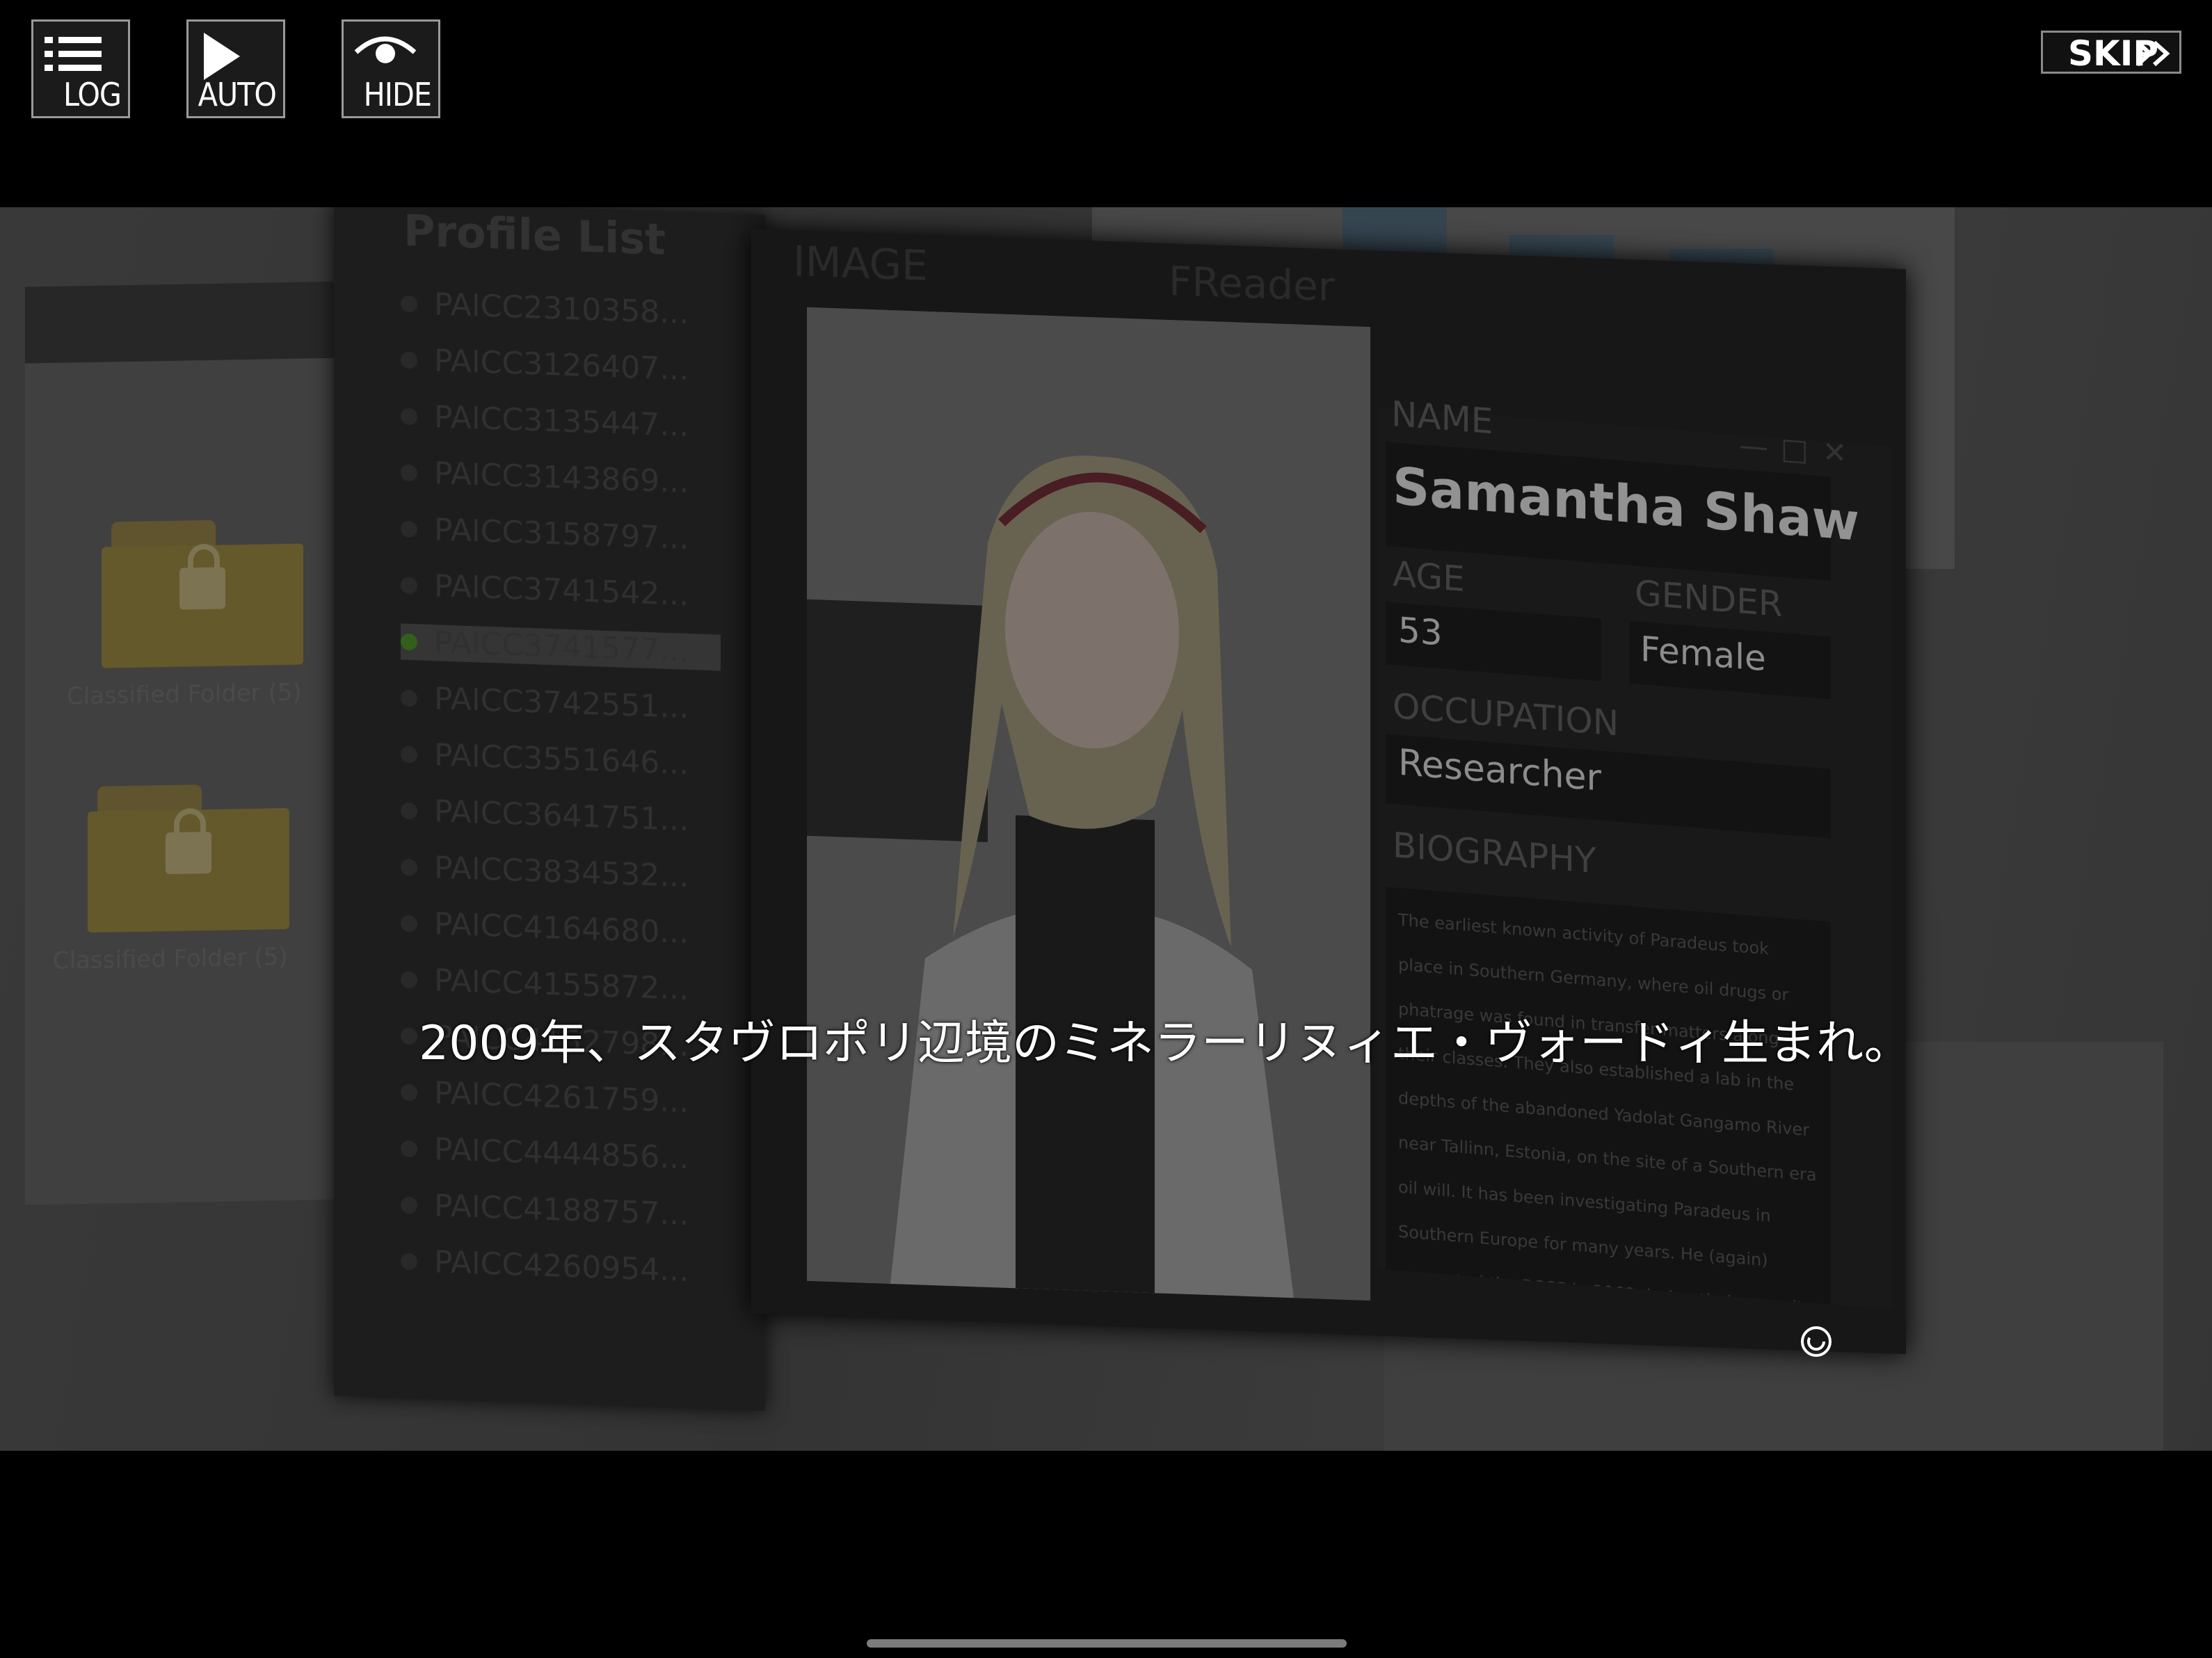 The image size is (2212, 1658). Describe the element at coordinates (391, 68) in the screenshot. I see `hide-button: HIDE` at that location.